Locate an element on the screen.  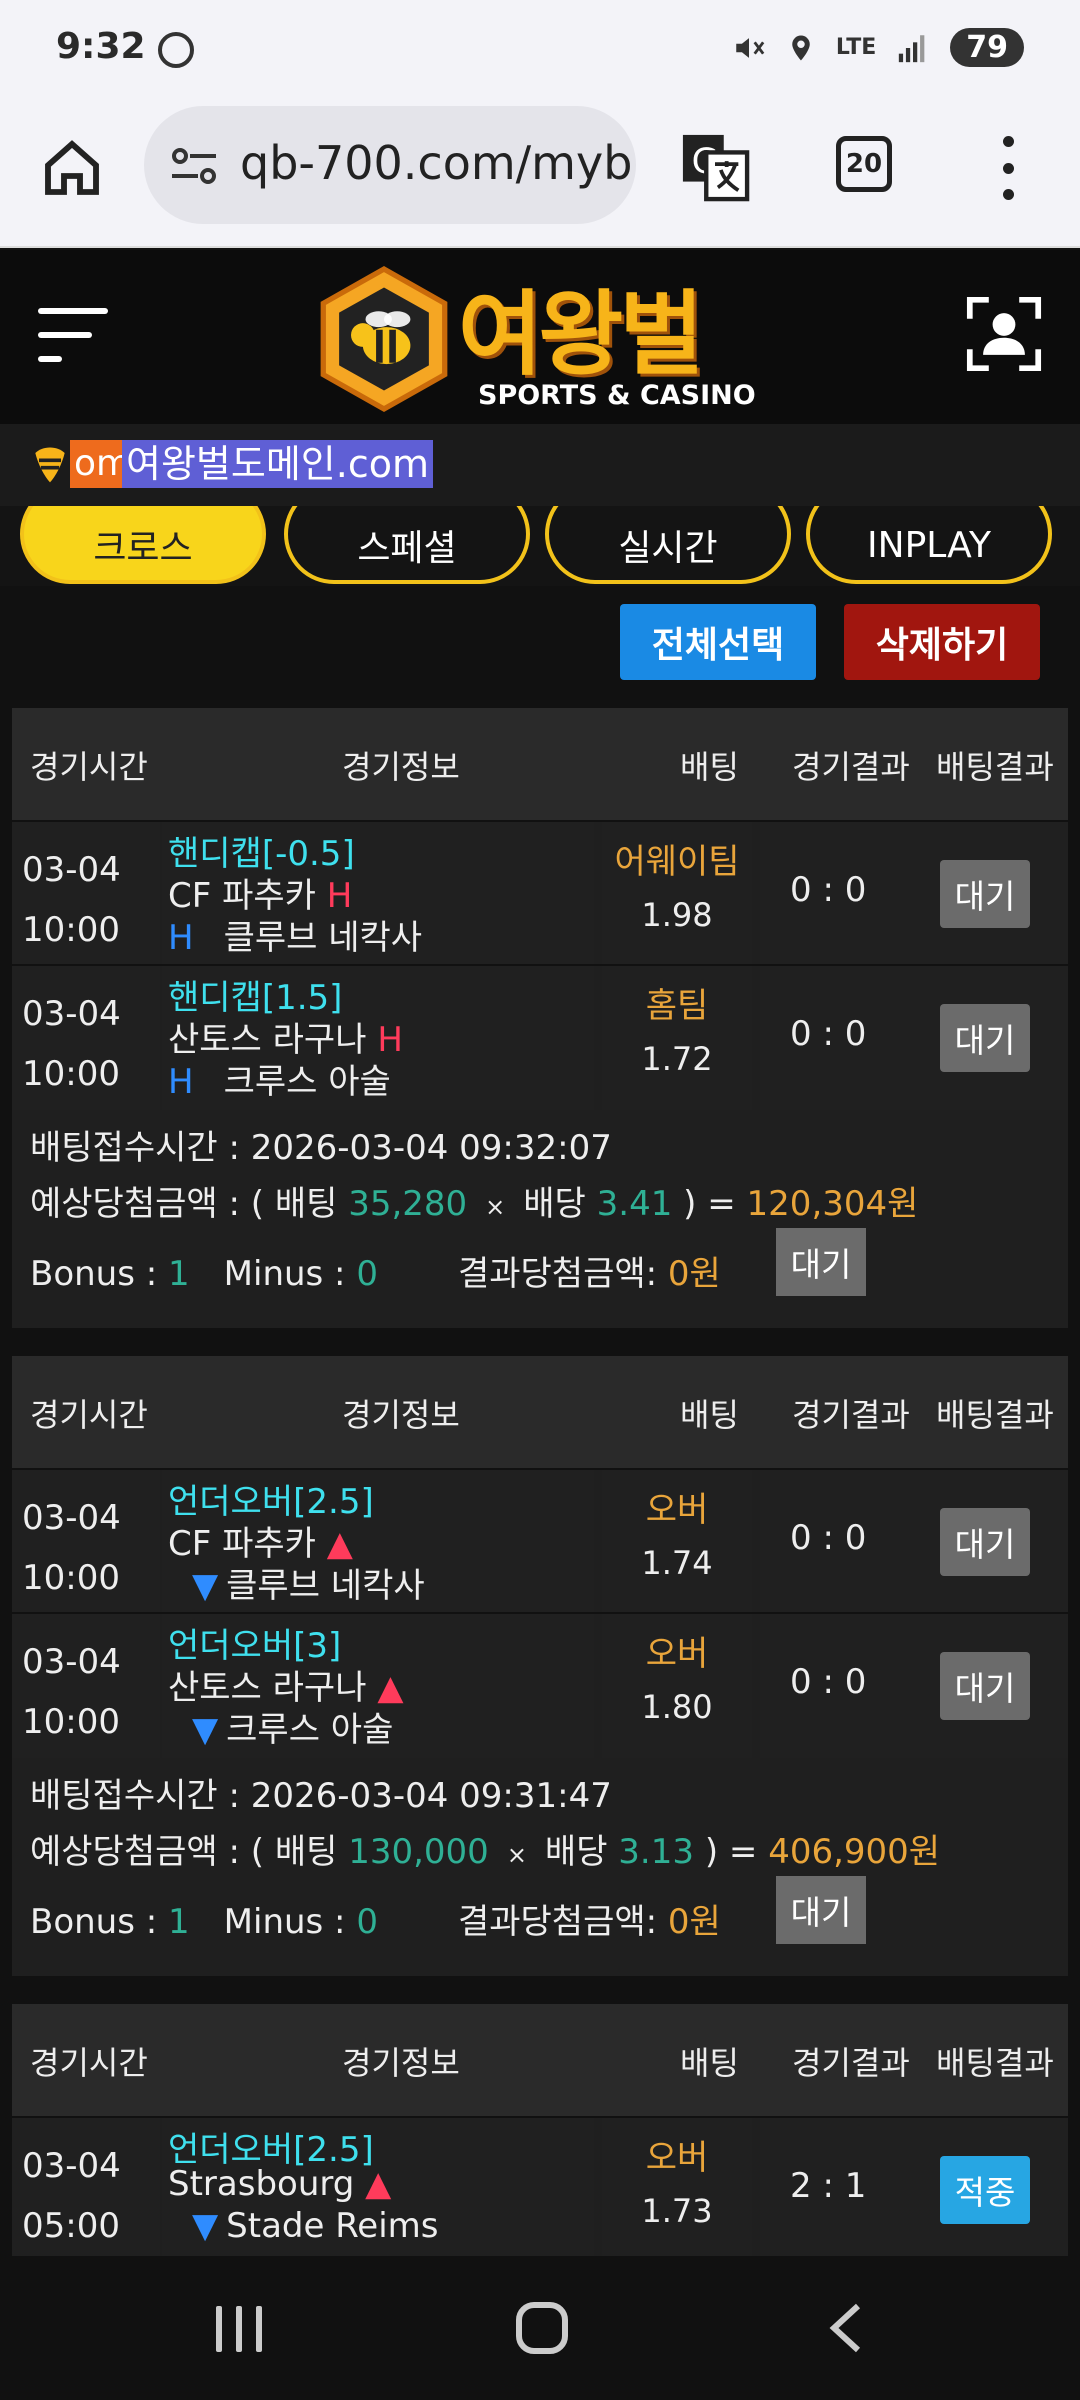
minus-value: 0 is located at coordinates (367, 1274).